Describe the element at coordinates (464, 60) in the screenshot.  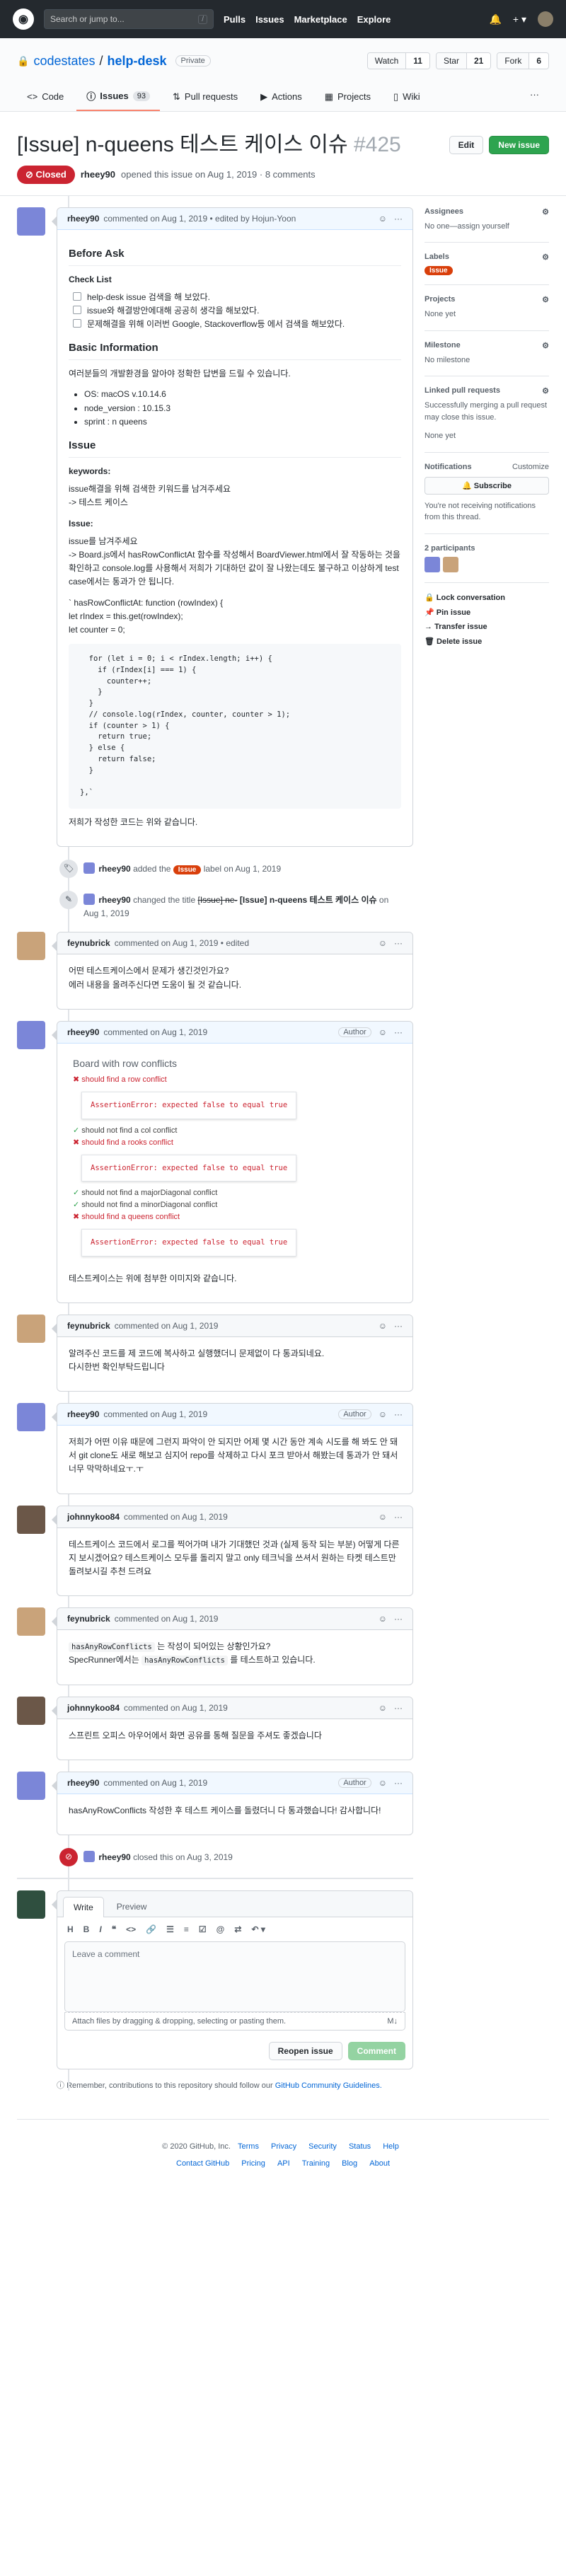
I see `star-button: Star 21` at that location.